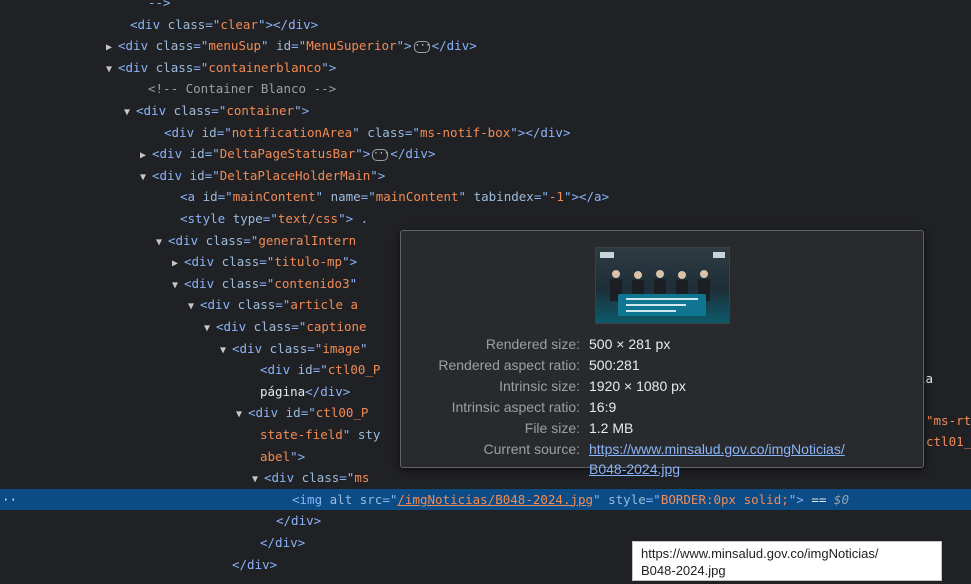 The width and height of the screenshot is (971, 584). I want to click on dom-node-line: </div>, so click(485, 520).